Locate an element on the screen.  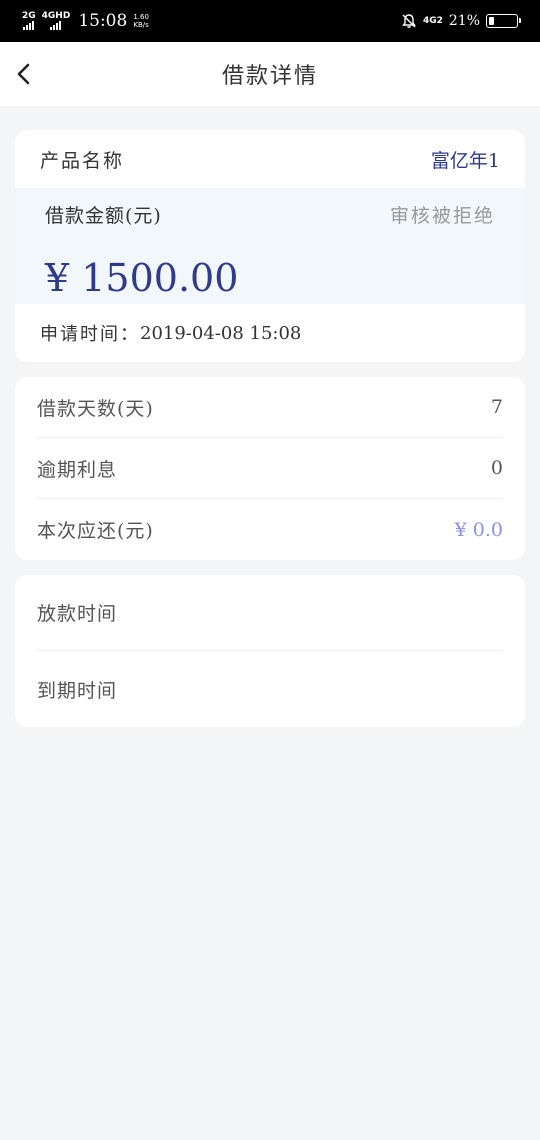
list-item: 本次应还(元) ¥ 0.0 is located at coordinates (270, 529).